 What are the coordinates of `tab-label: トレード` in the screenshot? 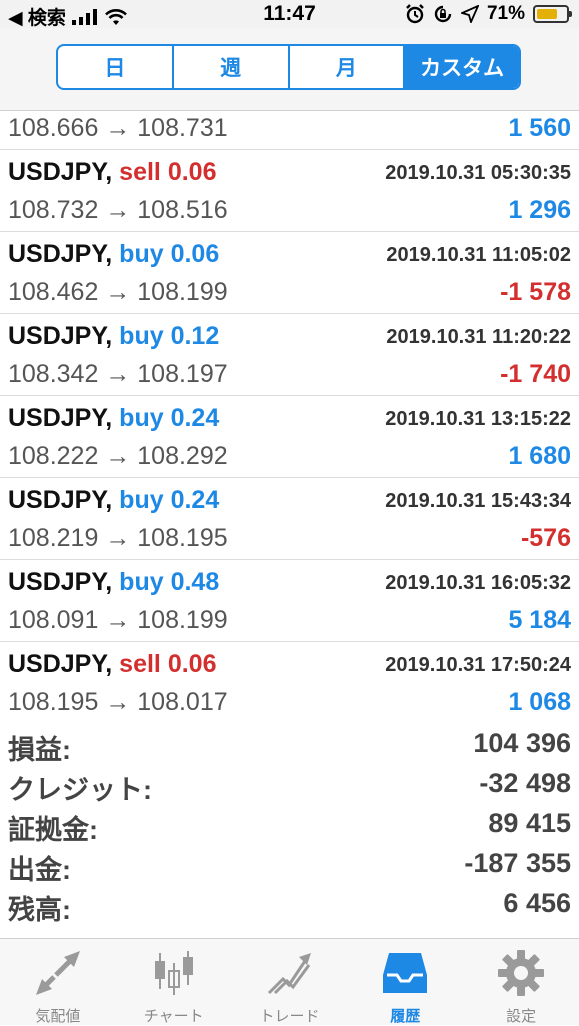 It's located at (289, 1016).